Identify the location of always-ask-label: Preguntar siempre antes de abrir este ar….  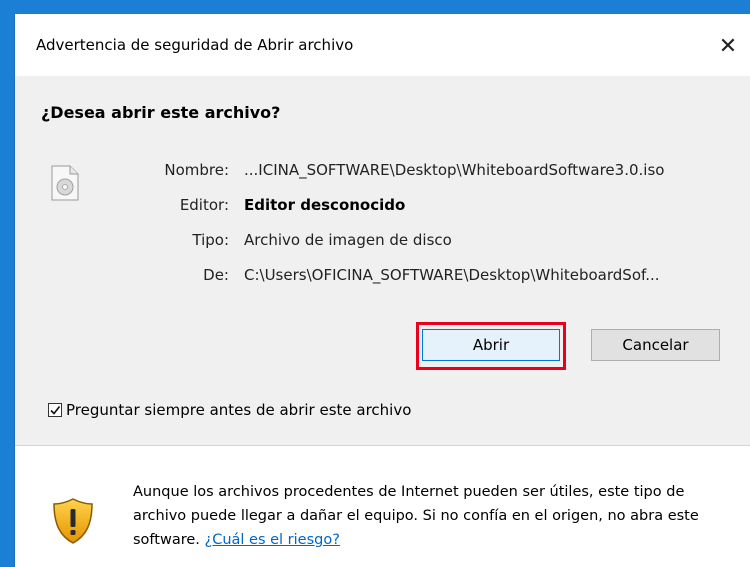
(239, 410).